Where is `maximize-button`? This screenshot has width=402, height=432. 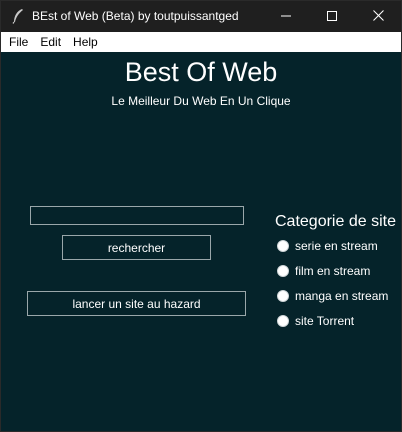
maximize-button is located at coordinates (332, 16).